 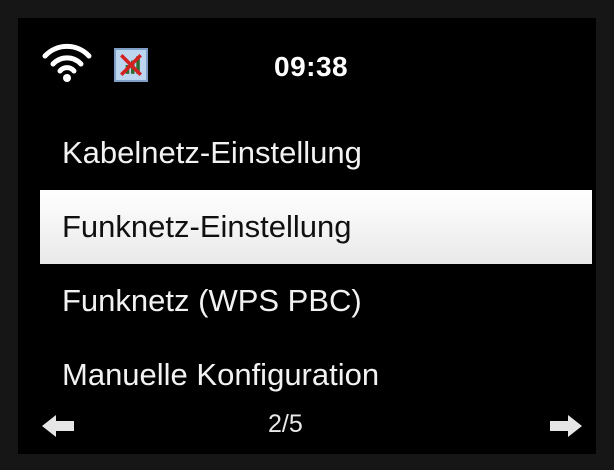 What do you see at coordinates (67, 62) in the screenshot?
I see `wifi-icon` at bounding box center [67, 62].